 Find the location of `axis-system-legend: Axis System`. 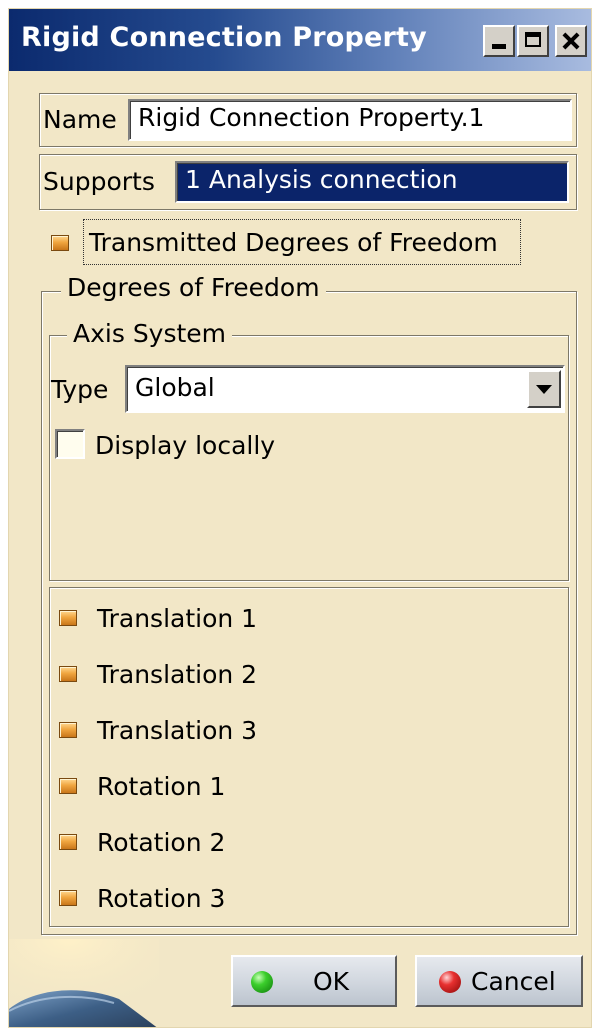

axis-system-legend: Axis System is located at coordinates (150, 334).